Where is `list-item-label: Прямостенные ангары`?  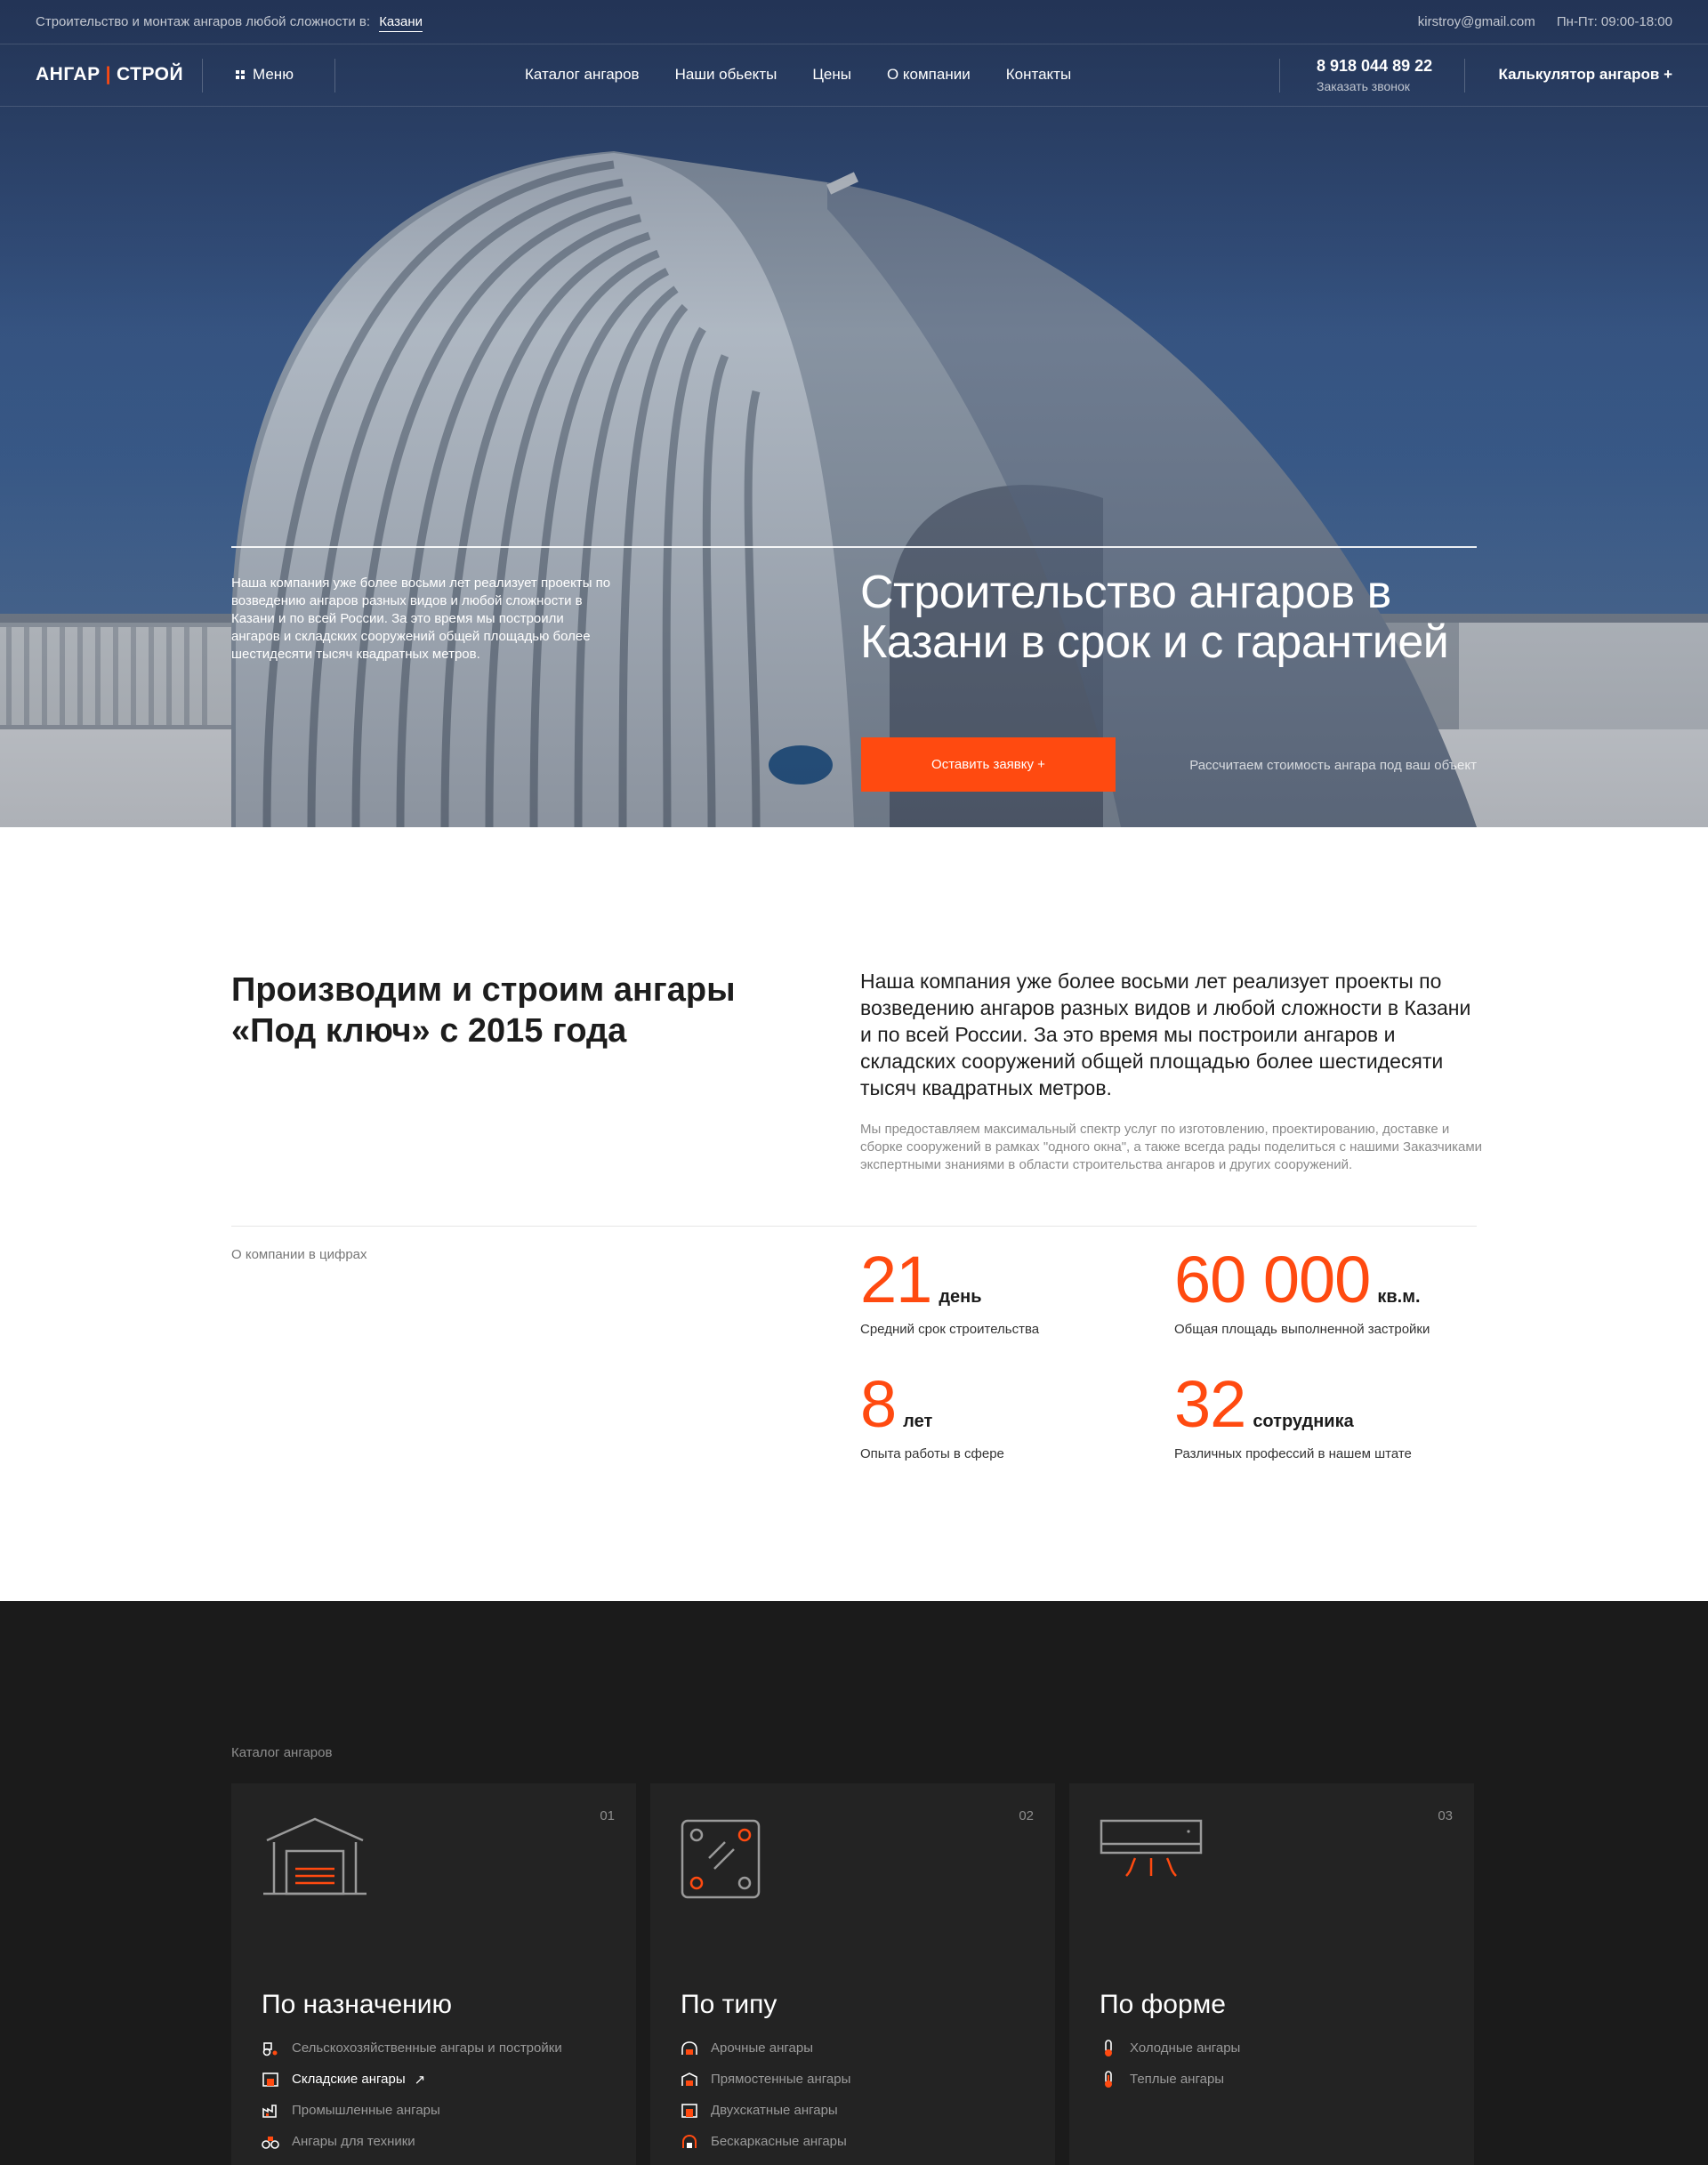 list-item-label: Прямостенные ангары is located at coordinates (781, 2079).